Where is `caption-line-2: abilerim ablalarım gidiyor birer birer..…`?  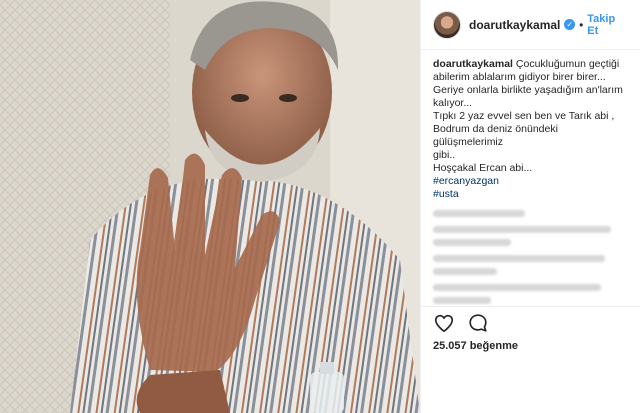
caption-line-2: abilerim ablalarım gidiyor birer birer..… is located at coordinates (519, 77).